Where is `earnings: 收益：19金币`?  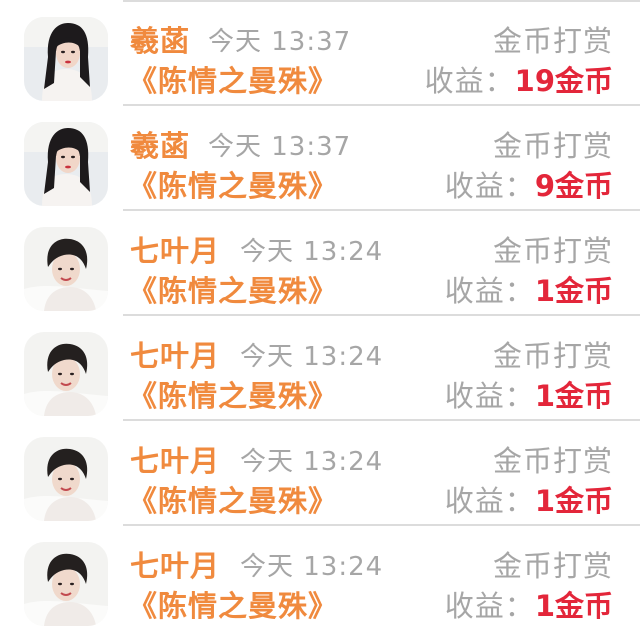 earnings: 收益：19金币 is located at coordinates (519, 81).